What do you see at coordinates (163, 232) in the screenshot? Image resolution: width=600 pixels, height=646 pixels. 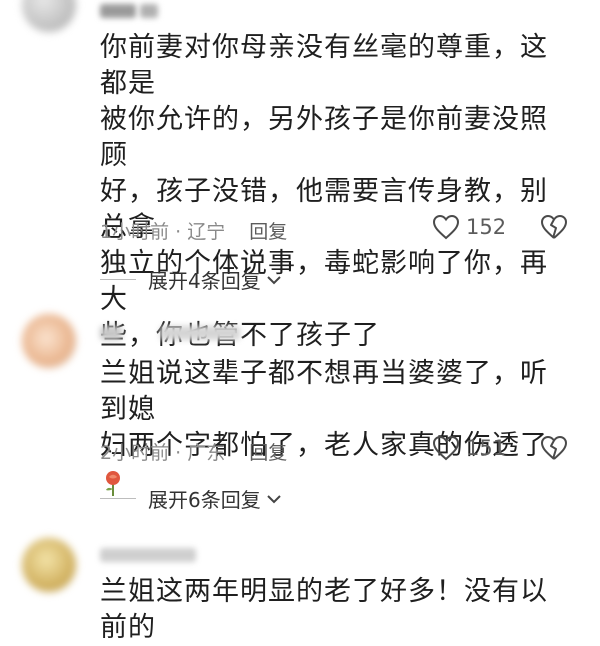 I see `time-location: 1小时前 · 辽宁` at bounding box center [163, 232].